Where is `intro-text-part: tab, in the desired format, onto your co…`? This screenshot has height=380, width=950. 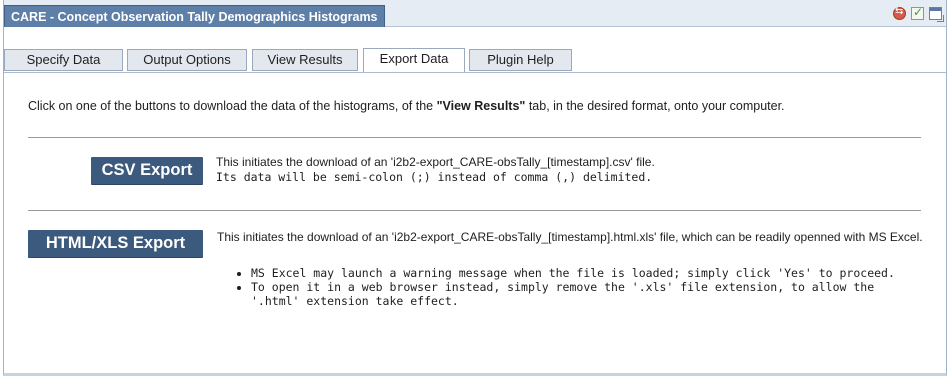
intro-text-part: tab, in the desired format, onto your co… is located at coordinates (655, 106).